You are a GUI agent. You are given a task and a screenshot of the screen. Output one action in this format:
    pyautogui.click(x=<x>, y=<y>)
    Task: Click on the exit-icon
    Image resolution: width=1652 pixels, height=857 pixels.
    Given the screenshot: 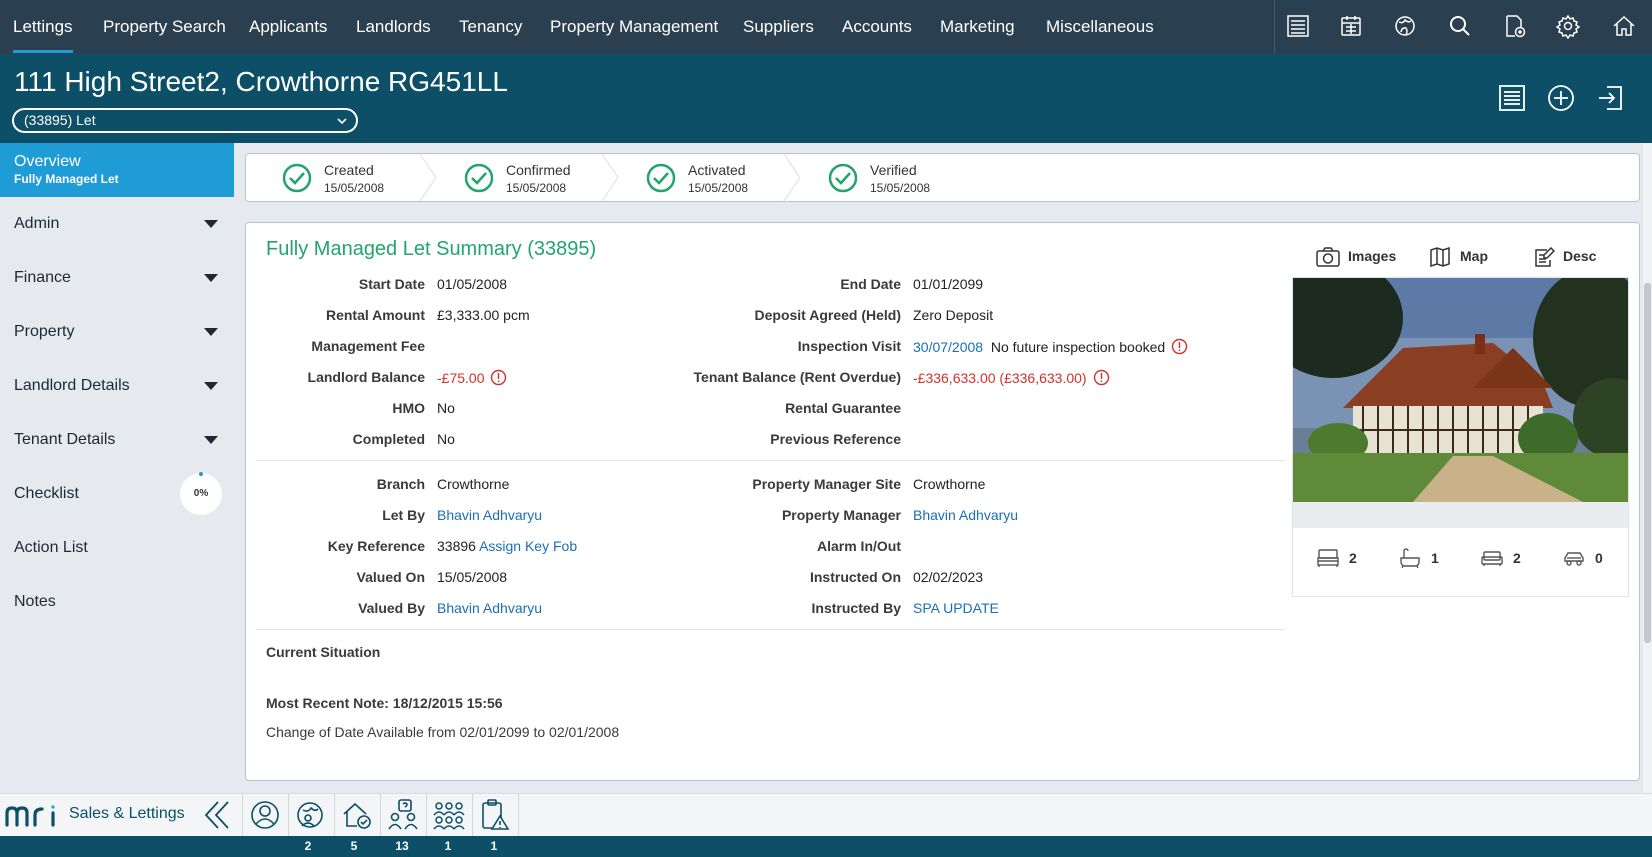 What is the action you would take?
    pyautogui.click(x=1610, y=98)
    